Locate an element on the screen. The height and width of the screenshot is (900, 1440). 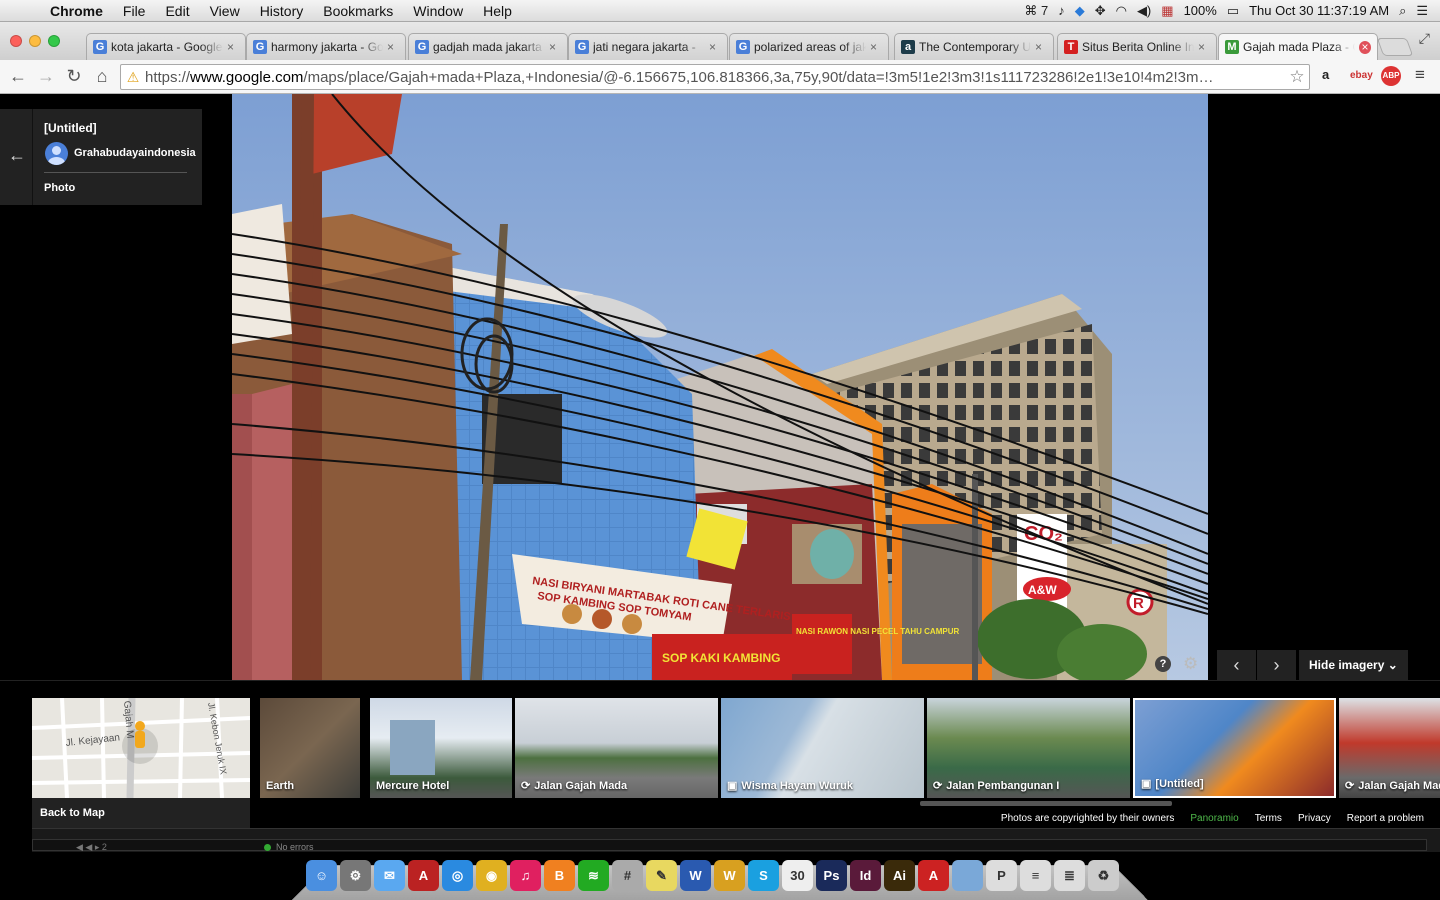
browser-tab: Gpolarized areas of jakarta × is located at coordinates (809, 46).